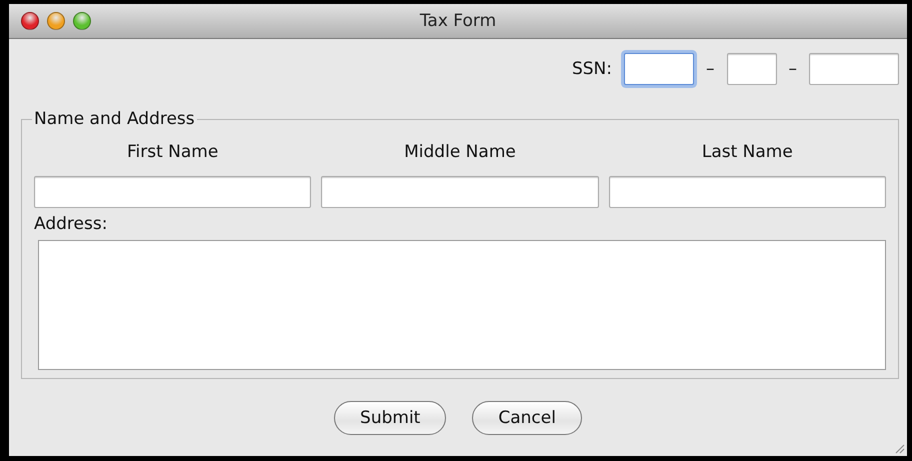 Image resolution: width=912 pixels, height=461 pixels. Describe the element at coordinates (460, 152) in the screenshot. I see `field-label: Middle Name` at that location.